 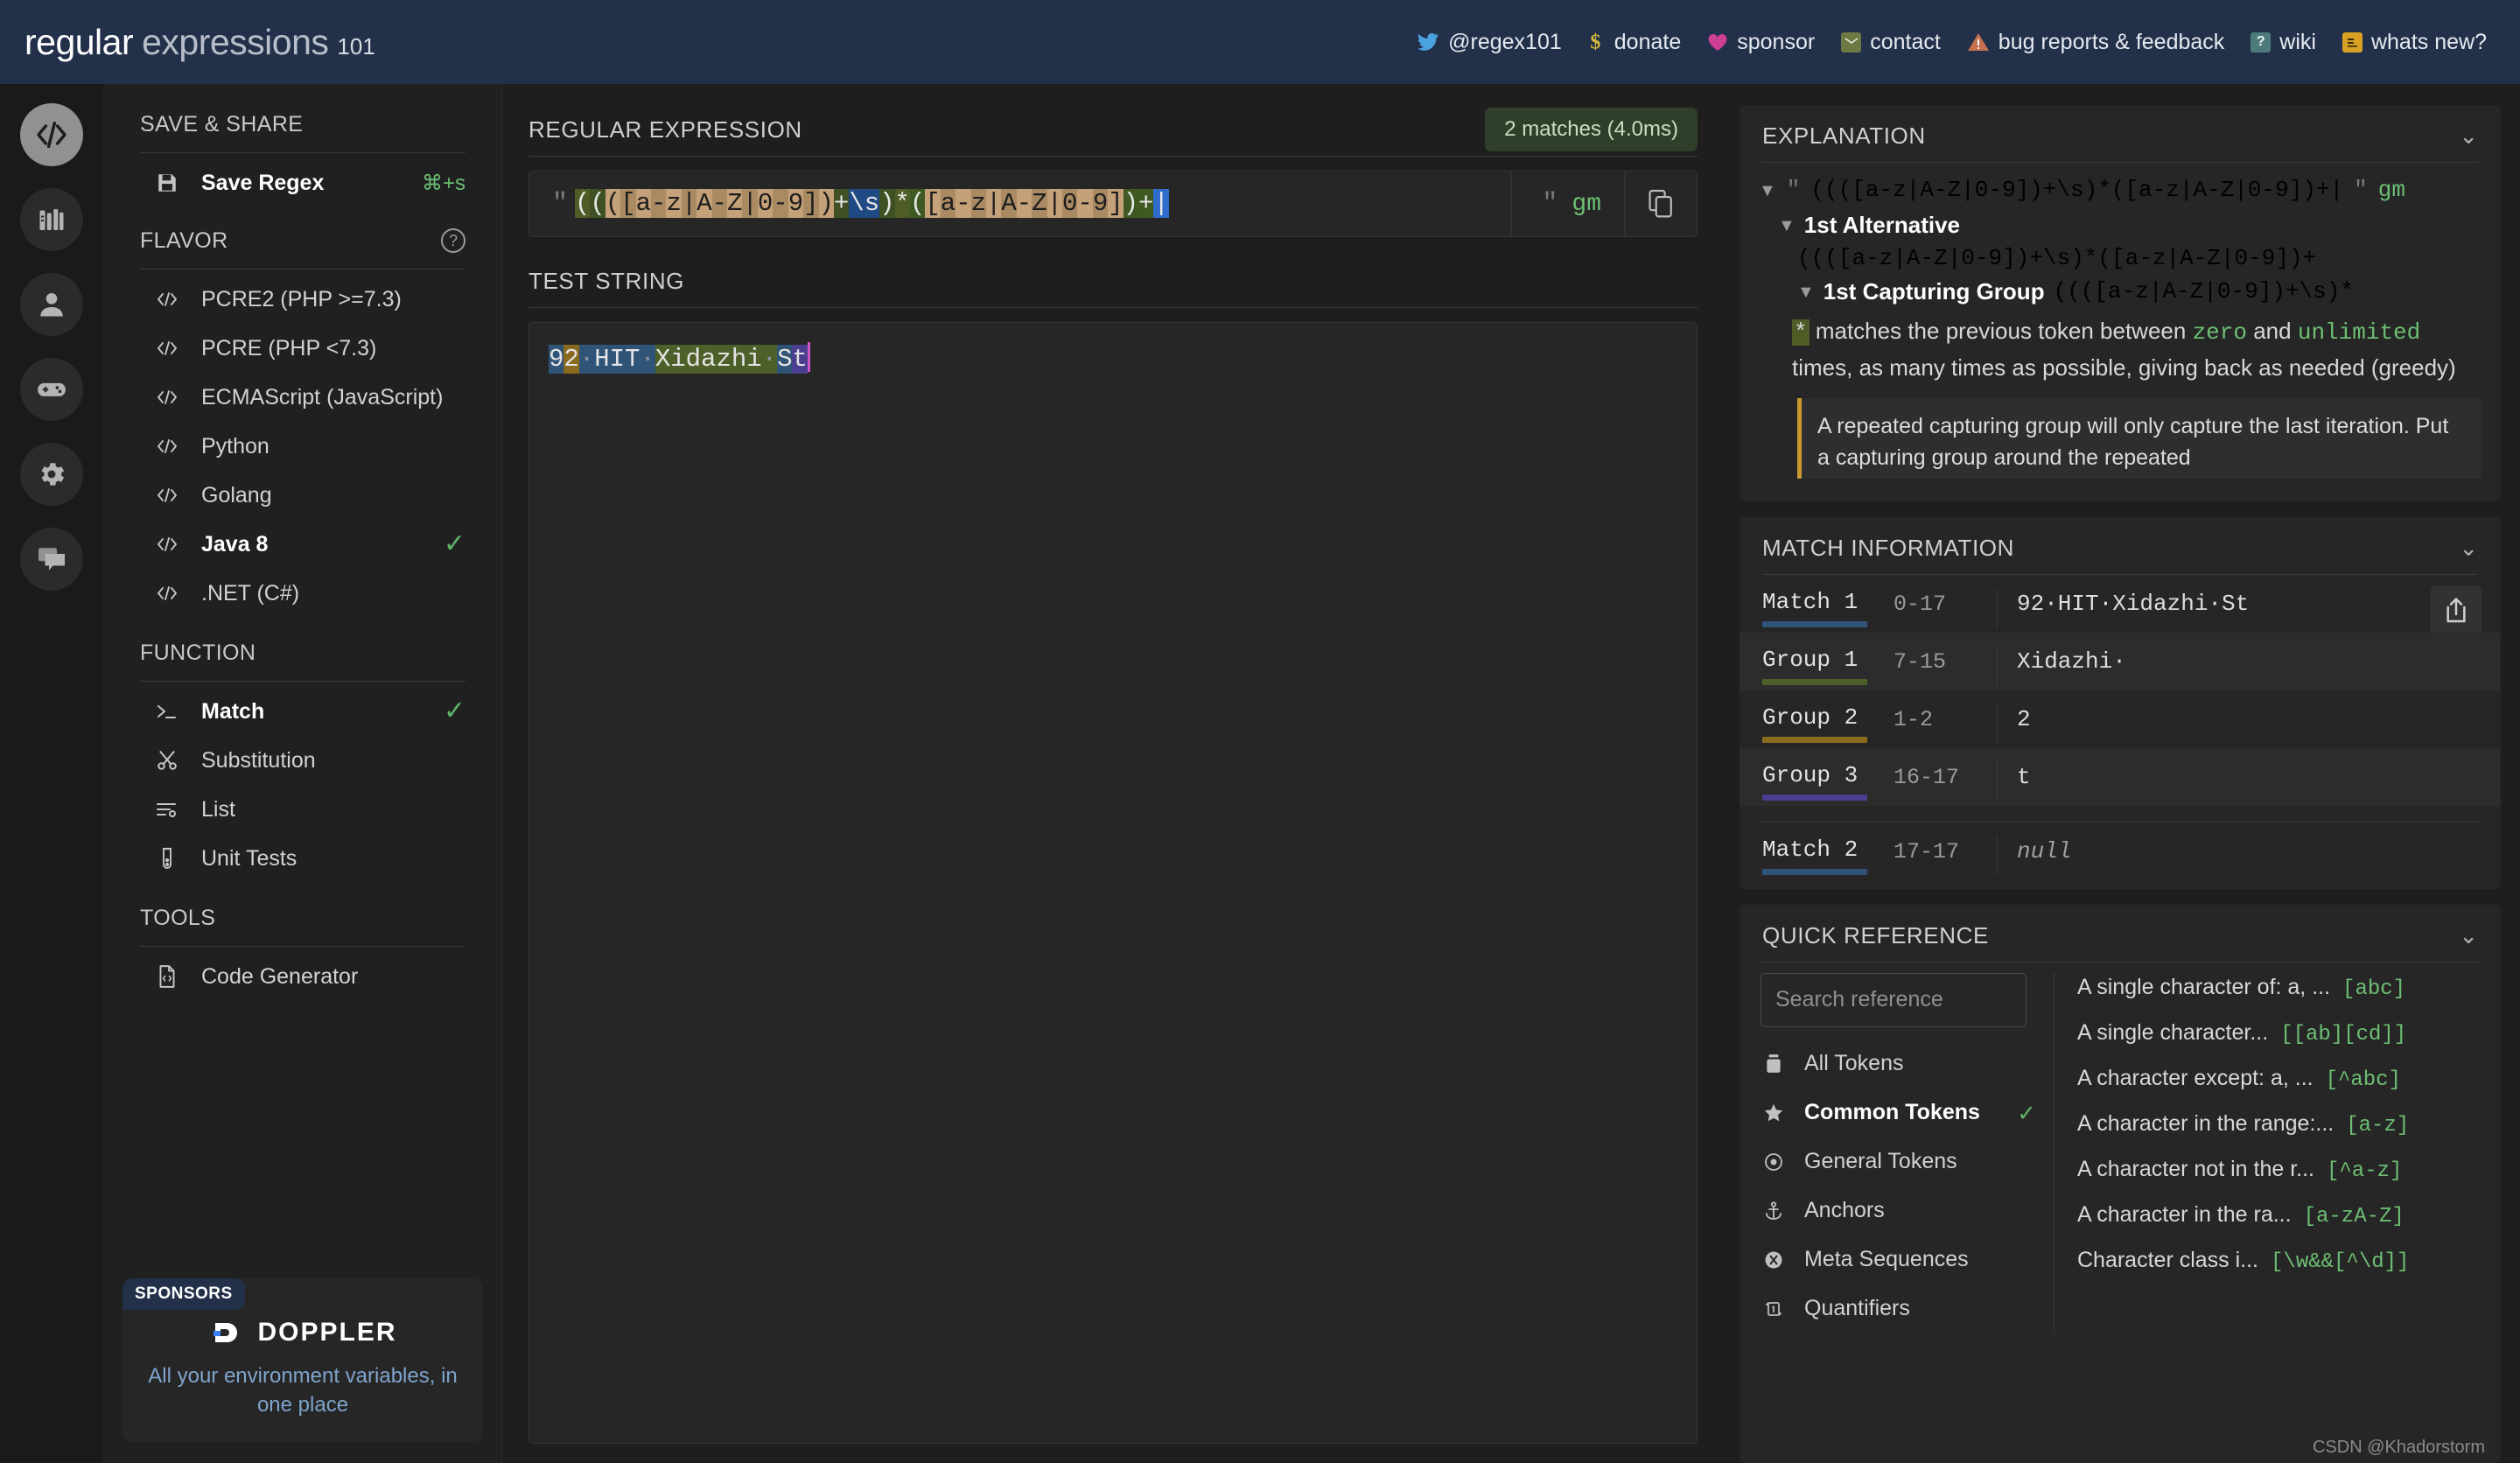 I want to click on test-string-title: TEST STRING, so click(x=606, y=280).